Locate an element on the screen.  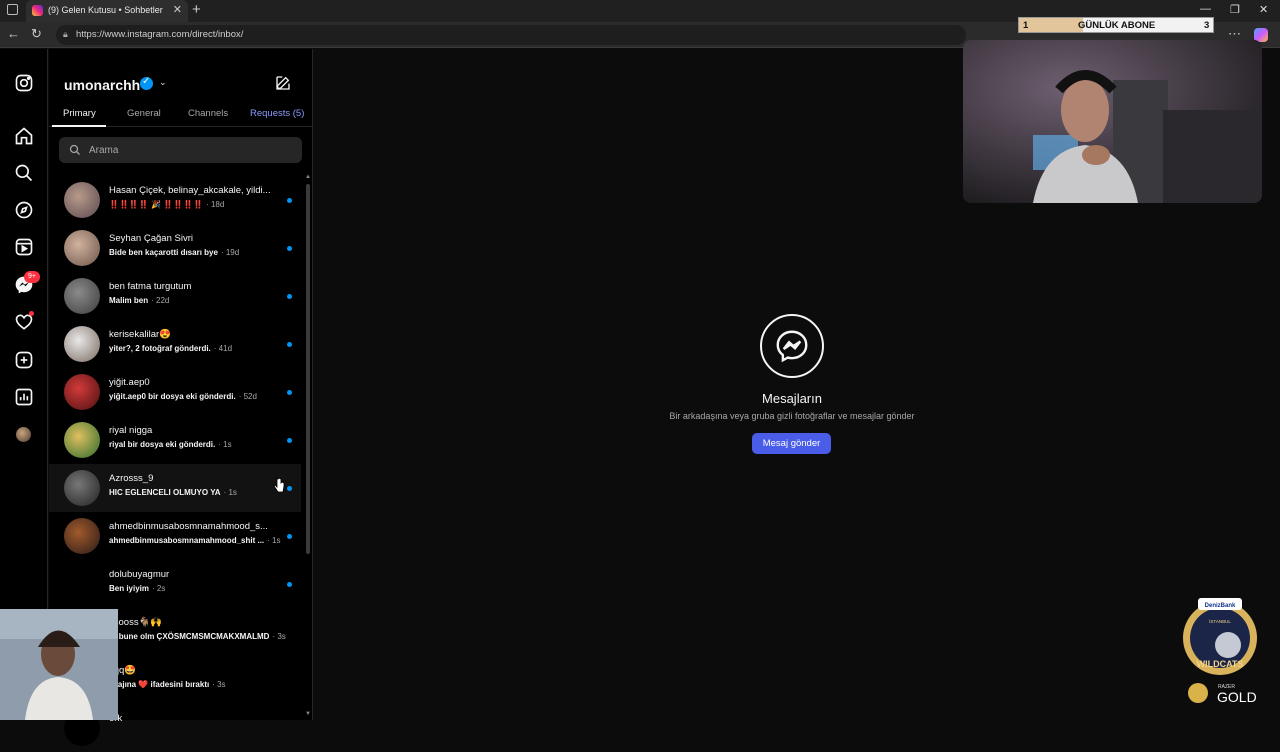
conversation-preview: ‼️‼️‼️‼️ 🎉 ‼️‼️‼️‼️ is located at coordinates (156, 204).